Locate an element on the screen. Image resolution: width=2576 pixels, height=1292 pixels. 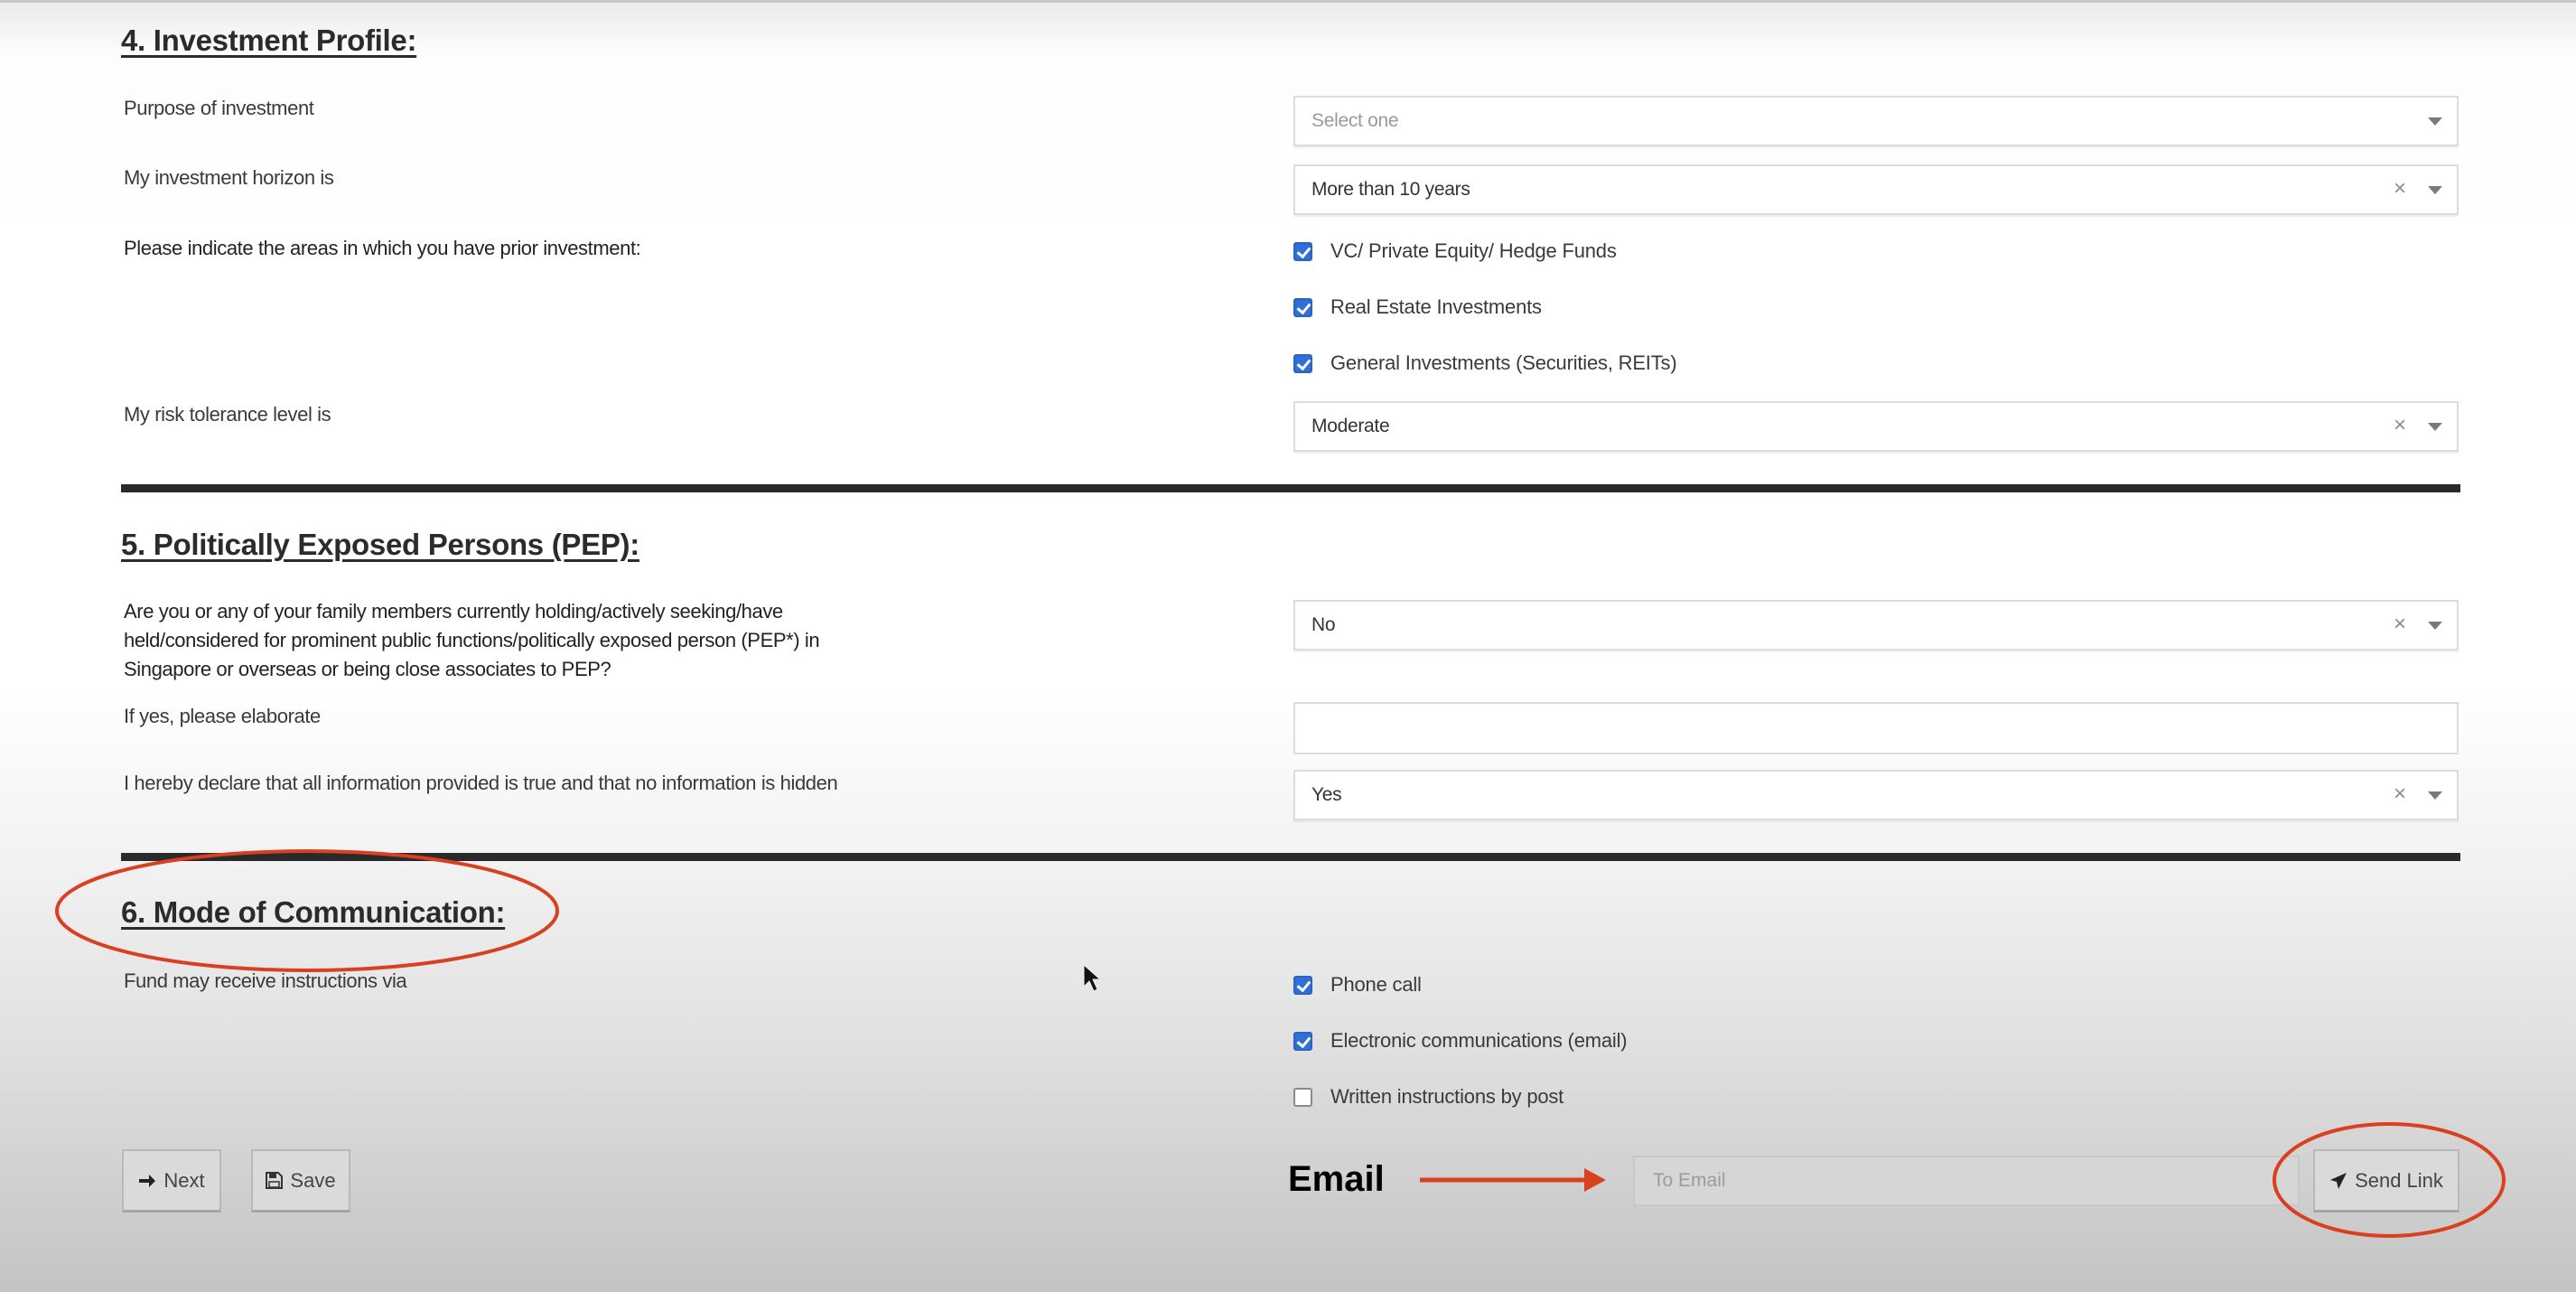
mouse-cursor-icon is located at coordinates (1092, 977).